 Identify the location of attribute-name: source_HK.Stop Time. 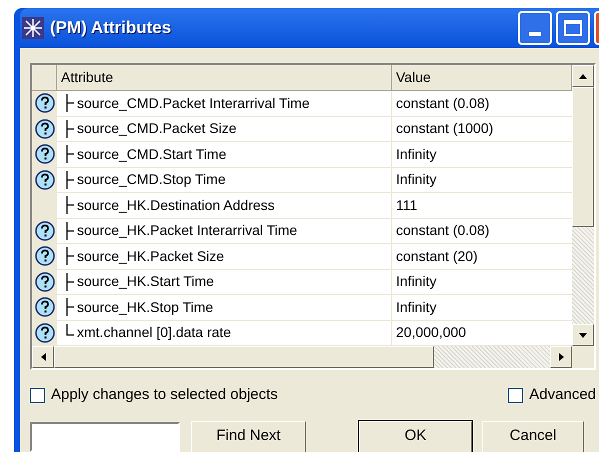
(145, 307).